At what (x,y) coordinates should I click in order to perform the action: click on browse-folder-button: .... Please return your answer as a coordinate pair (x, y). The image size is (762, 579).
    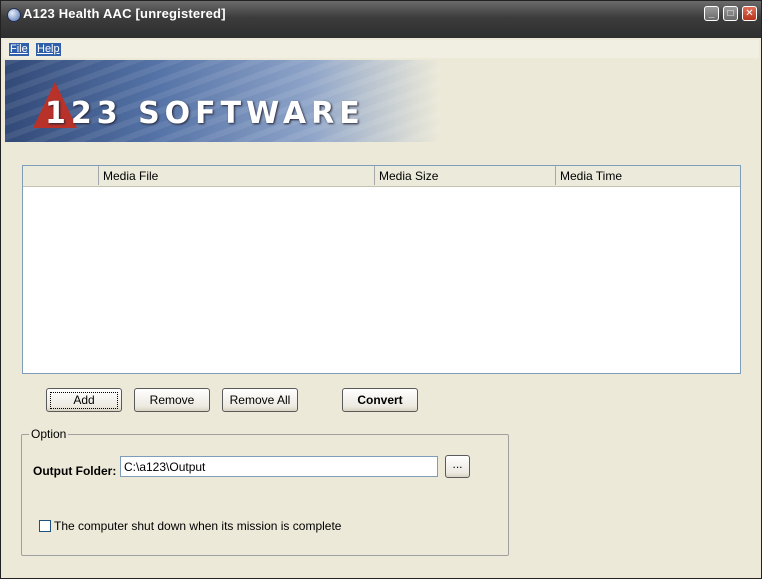
    Looking at the image, I should click on (457, 466).